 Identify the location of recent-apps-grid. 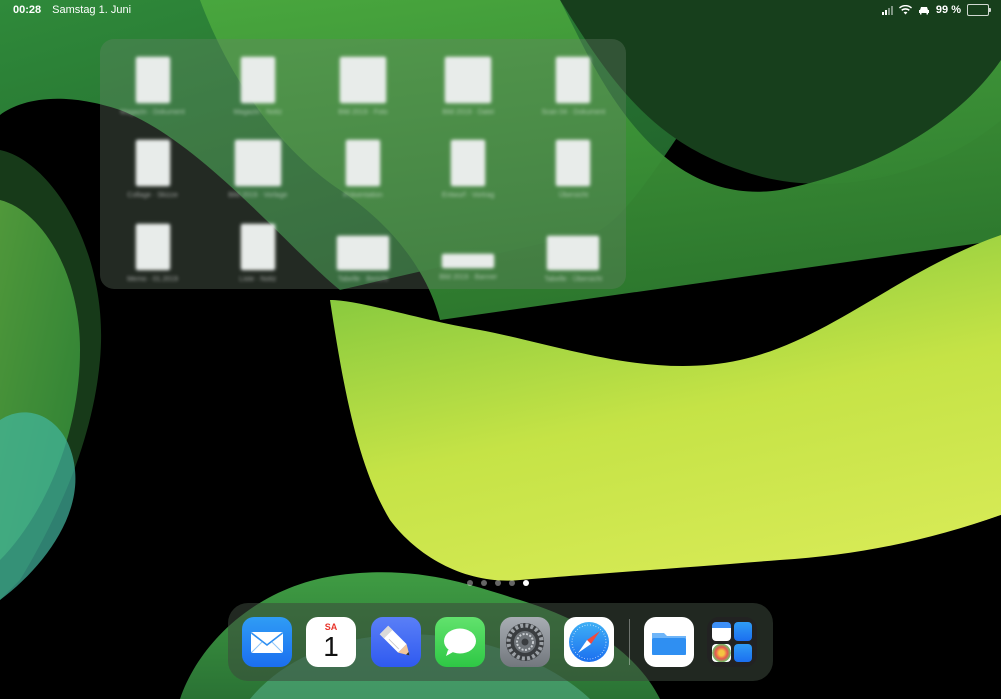
(732, 642).